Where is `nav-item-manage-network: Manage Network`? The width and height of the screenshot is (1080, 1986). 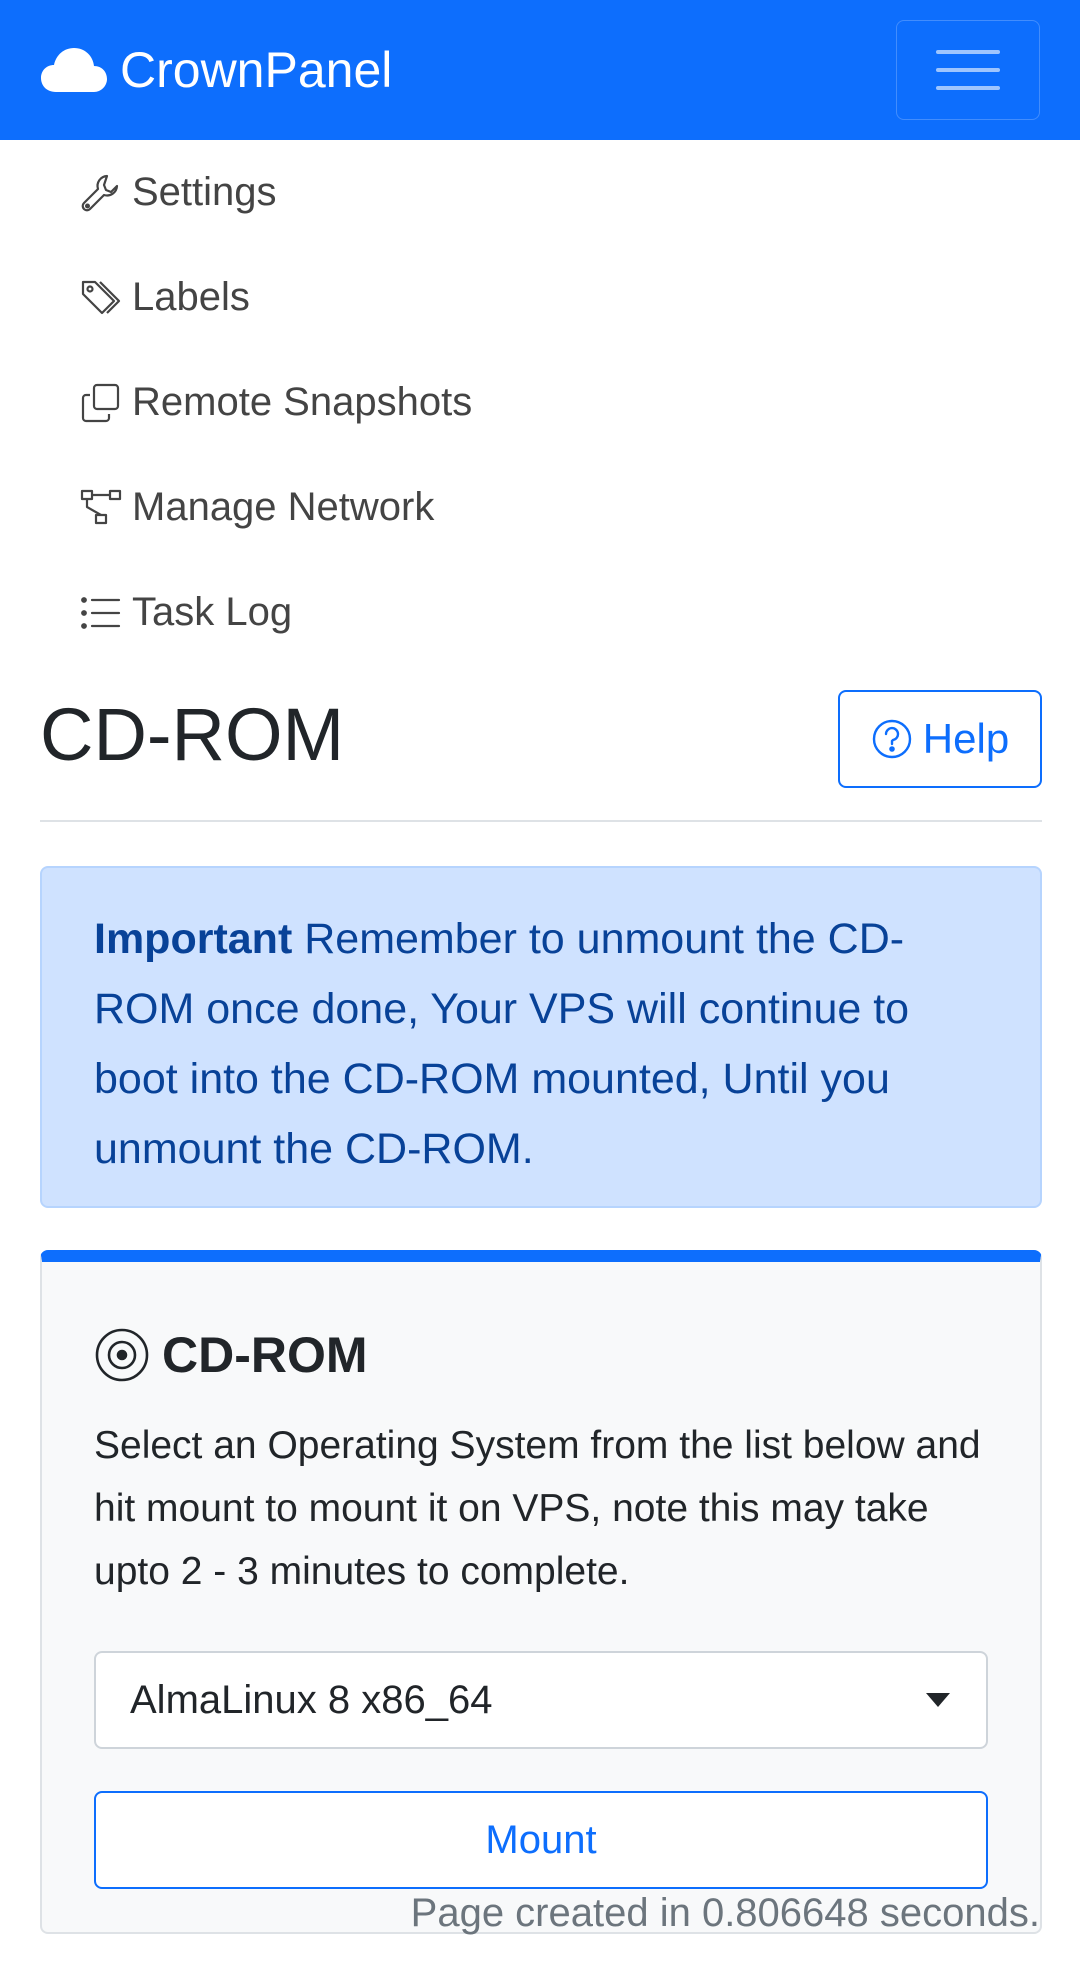 nav-item-manage-network: Manage Network is located at coordinates (530, 507).